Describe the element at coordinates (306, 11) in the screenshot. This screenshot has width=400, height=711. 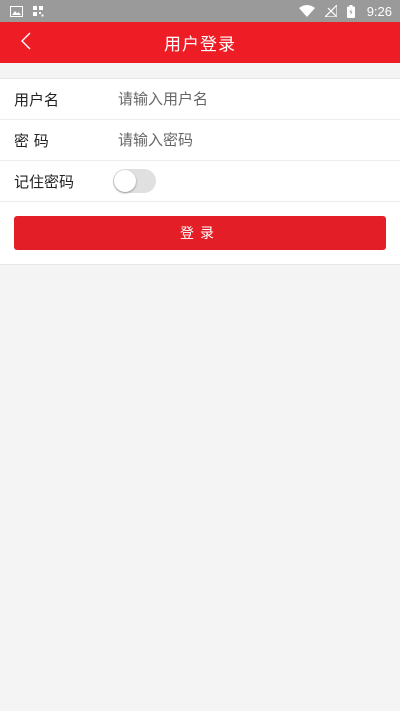
I see `wifi-icon` at that location.